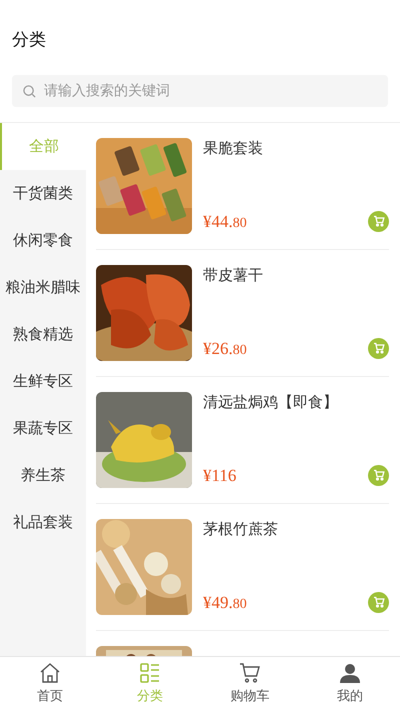  What do you see at coordinates (29, 40) in the screenshot?
I see `page-title: 分类` at bounding box center [29, 40].